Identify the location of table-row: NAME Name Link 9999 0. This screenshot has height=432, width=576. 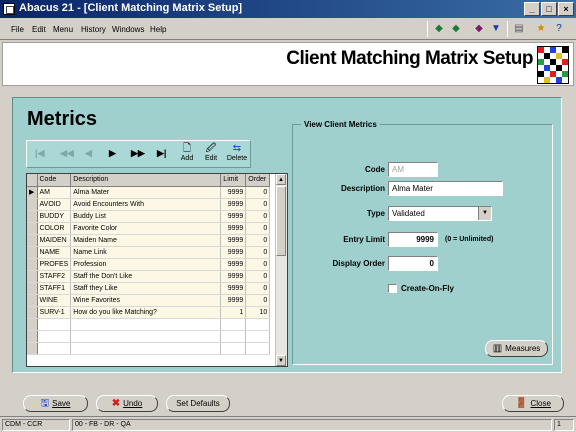
(149, 252).